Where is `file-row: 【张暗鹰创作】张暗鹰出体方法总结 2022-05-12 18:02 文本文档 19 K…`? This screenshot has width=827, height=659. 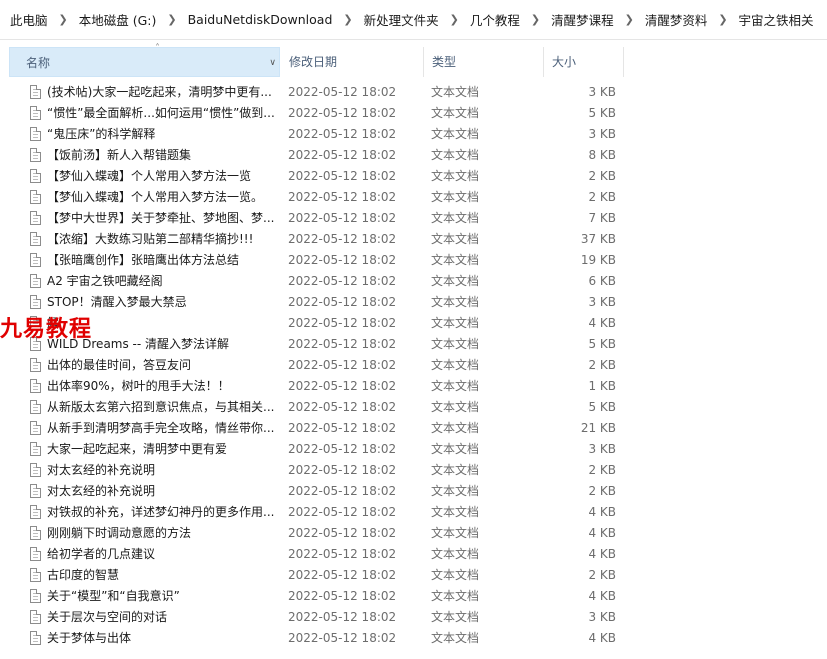
file-row: 【张暗鹰创作】张暗鹰出体方法总结 2022-05-12 18:02 文本文档 19 K… is located at coordinates (413, 260).